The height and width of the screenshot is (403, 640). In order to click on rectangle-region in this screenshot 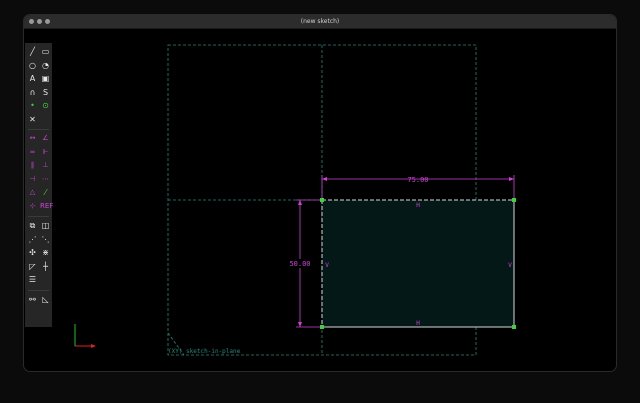, I will do `click(418, 263)`.